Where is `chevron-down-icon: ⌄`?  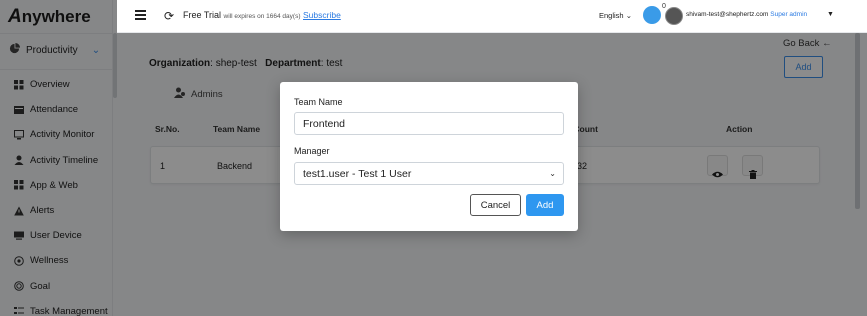 chevron-down-icon: ⌄ is located at coordinates (552, 173).